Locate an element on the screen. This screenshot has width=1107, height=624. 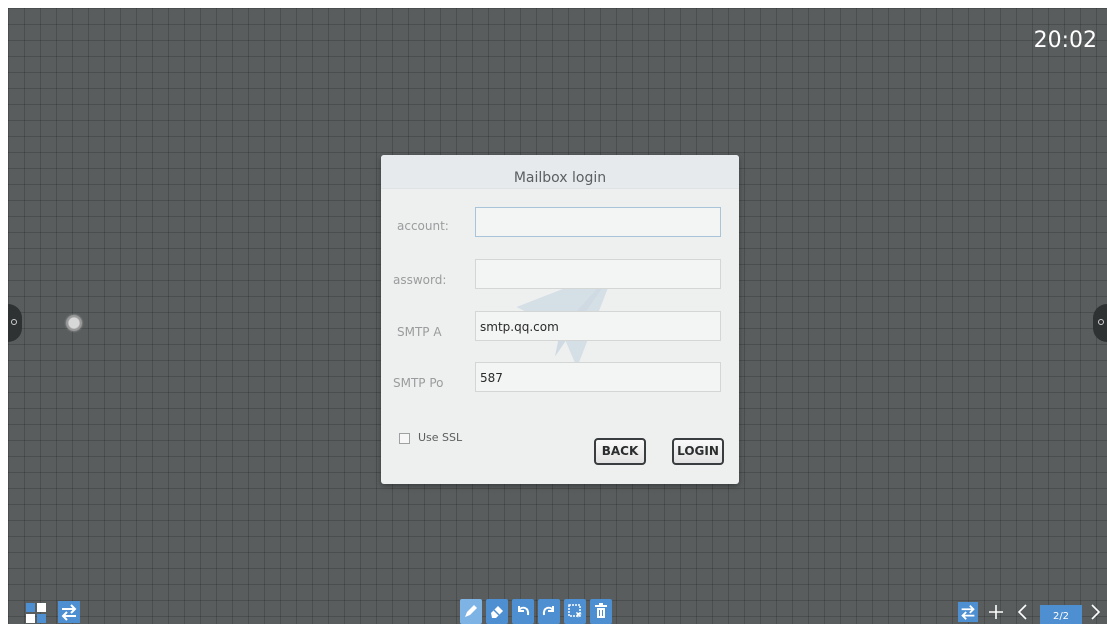
left-side-menu-handle is located at coordinates (15, 323).